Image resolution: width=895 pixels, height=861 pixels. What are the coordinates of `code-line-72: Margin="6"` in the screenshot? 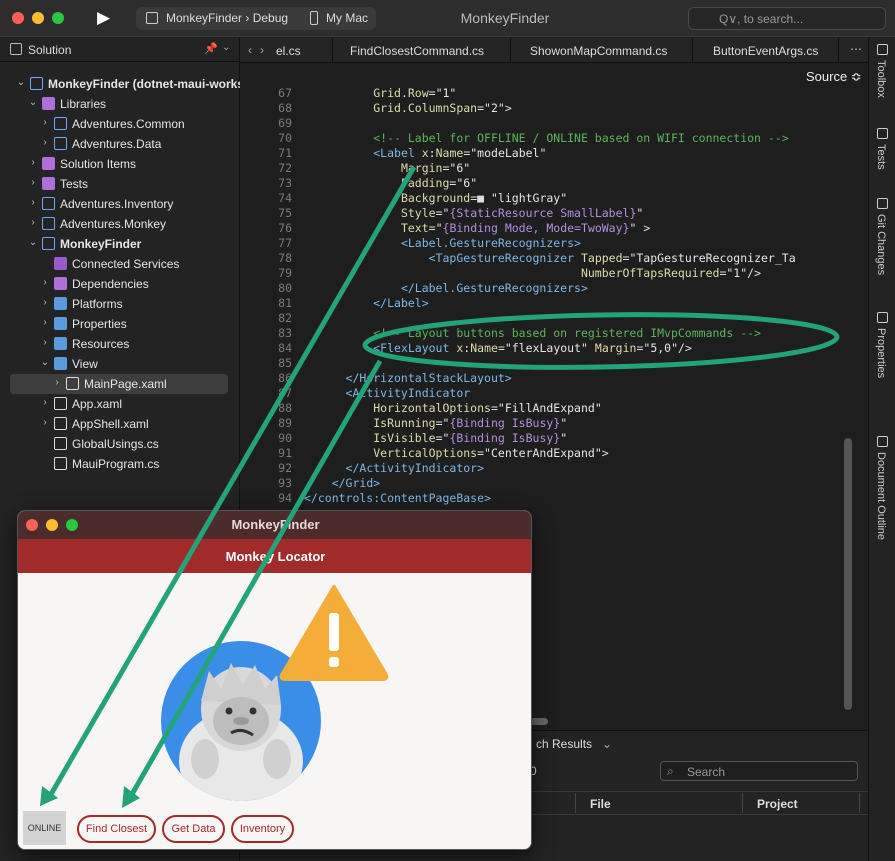 It's located at (435, 168).